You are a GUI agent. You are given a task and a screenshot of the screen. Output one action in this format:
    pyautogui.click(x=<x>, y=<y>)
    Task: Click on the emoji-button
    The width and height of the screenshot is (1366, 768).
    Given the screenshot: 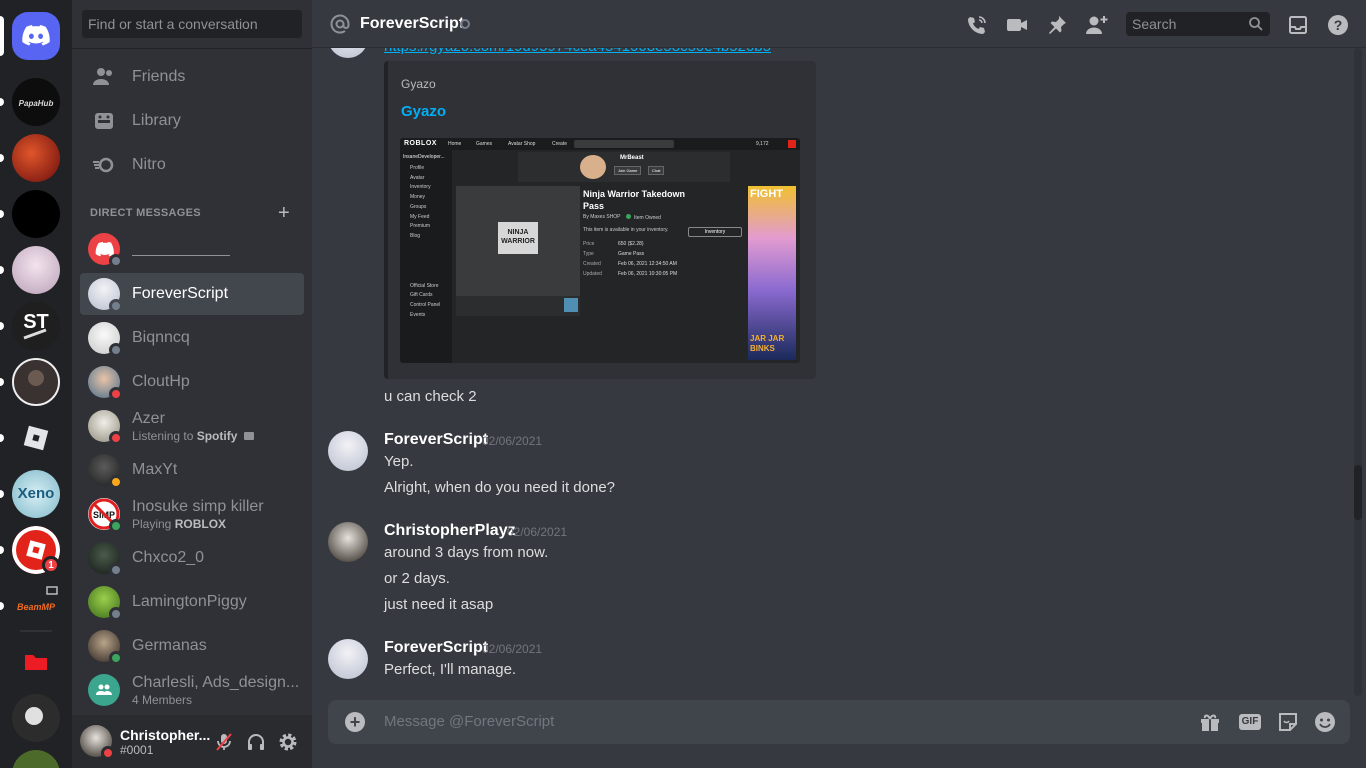 What is the action you would take?
    pyautogui.click(x=1325, y=722)
    